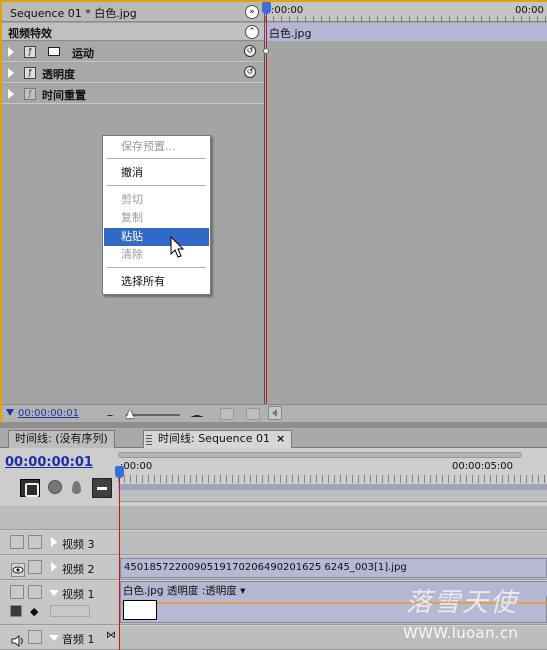 This screenshot has width=547, height=650. I want to click on show-timeline-button: », so click(252, 12).